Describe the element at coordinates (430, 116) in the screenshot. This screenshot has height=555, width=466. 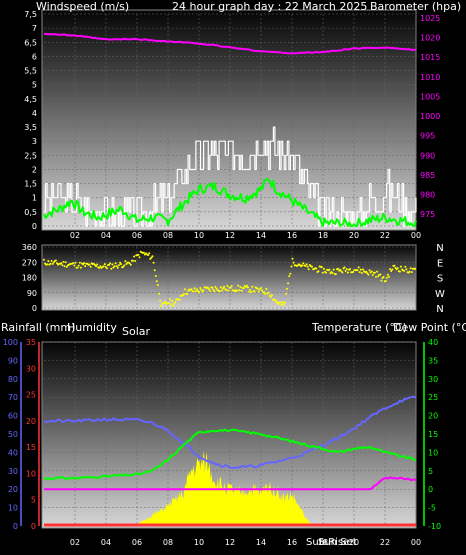
I see `baro-tick-label: 1000` at that location.